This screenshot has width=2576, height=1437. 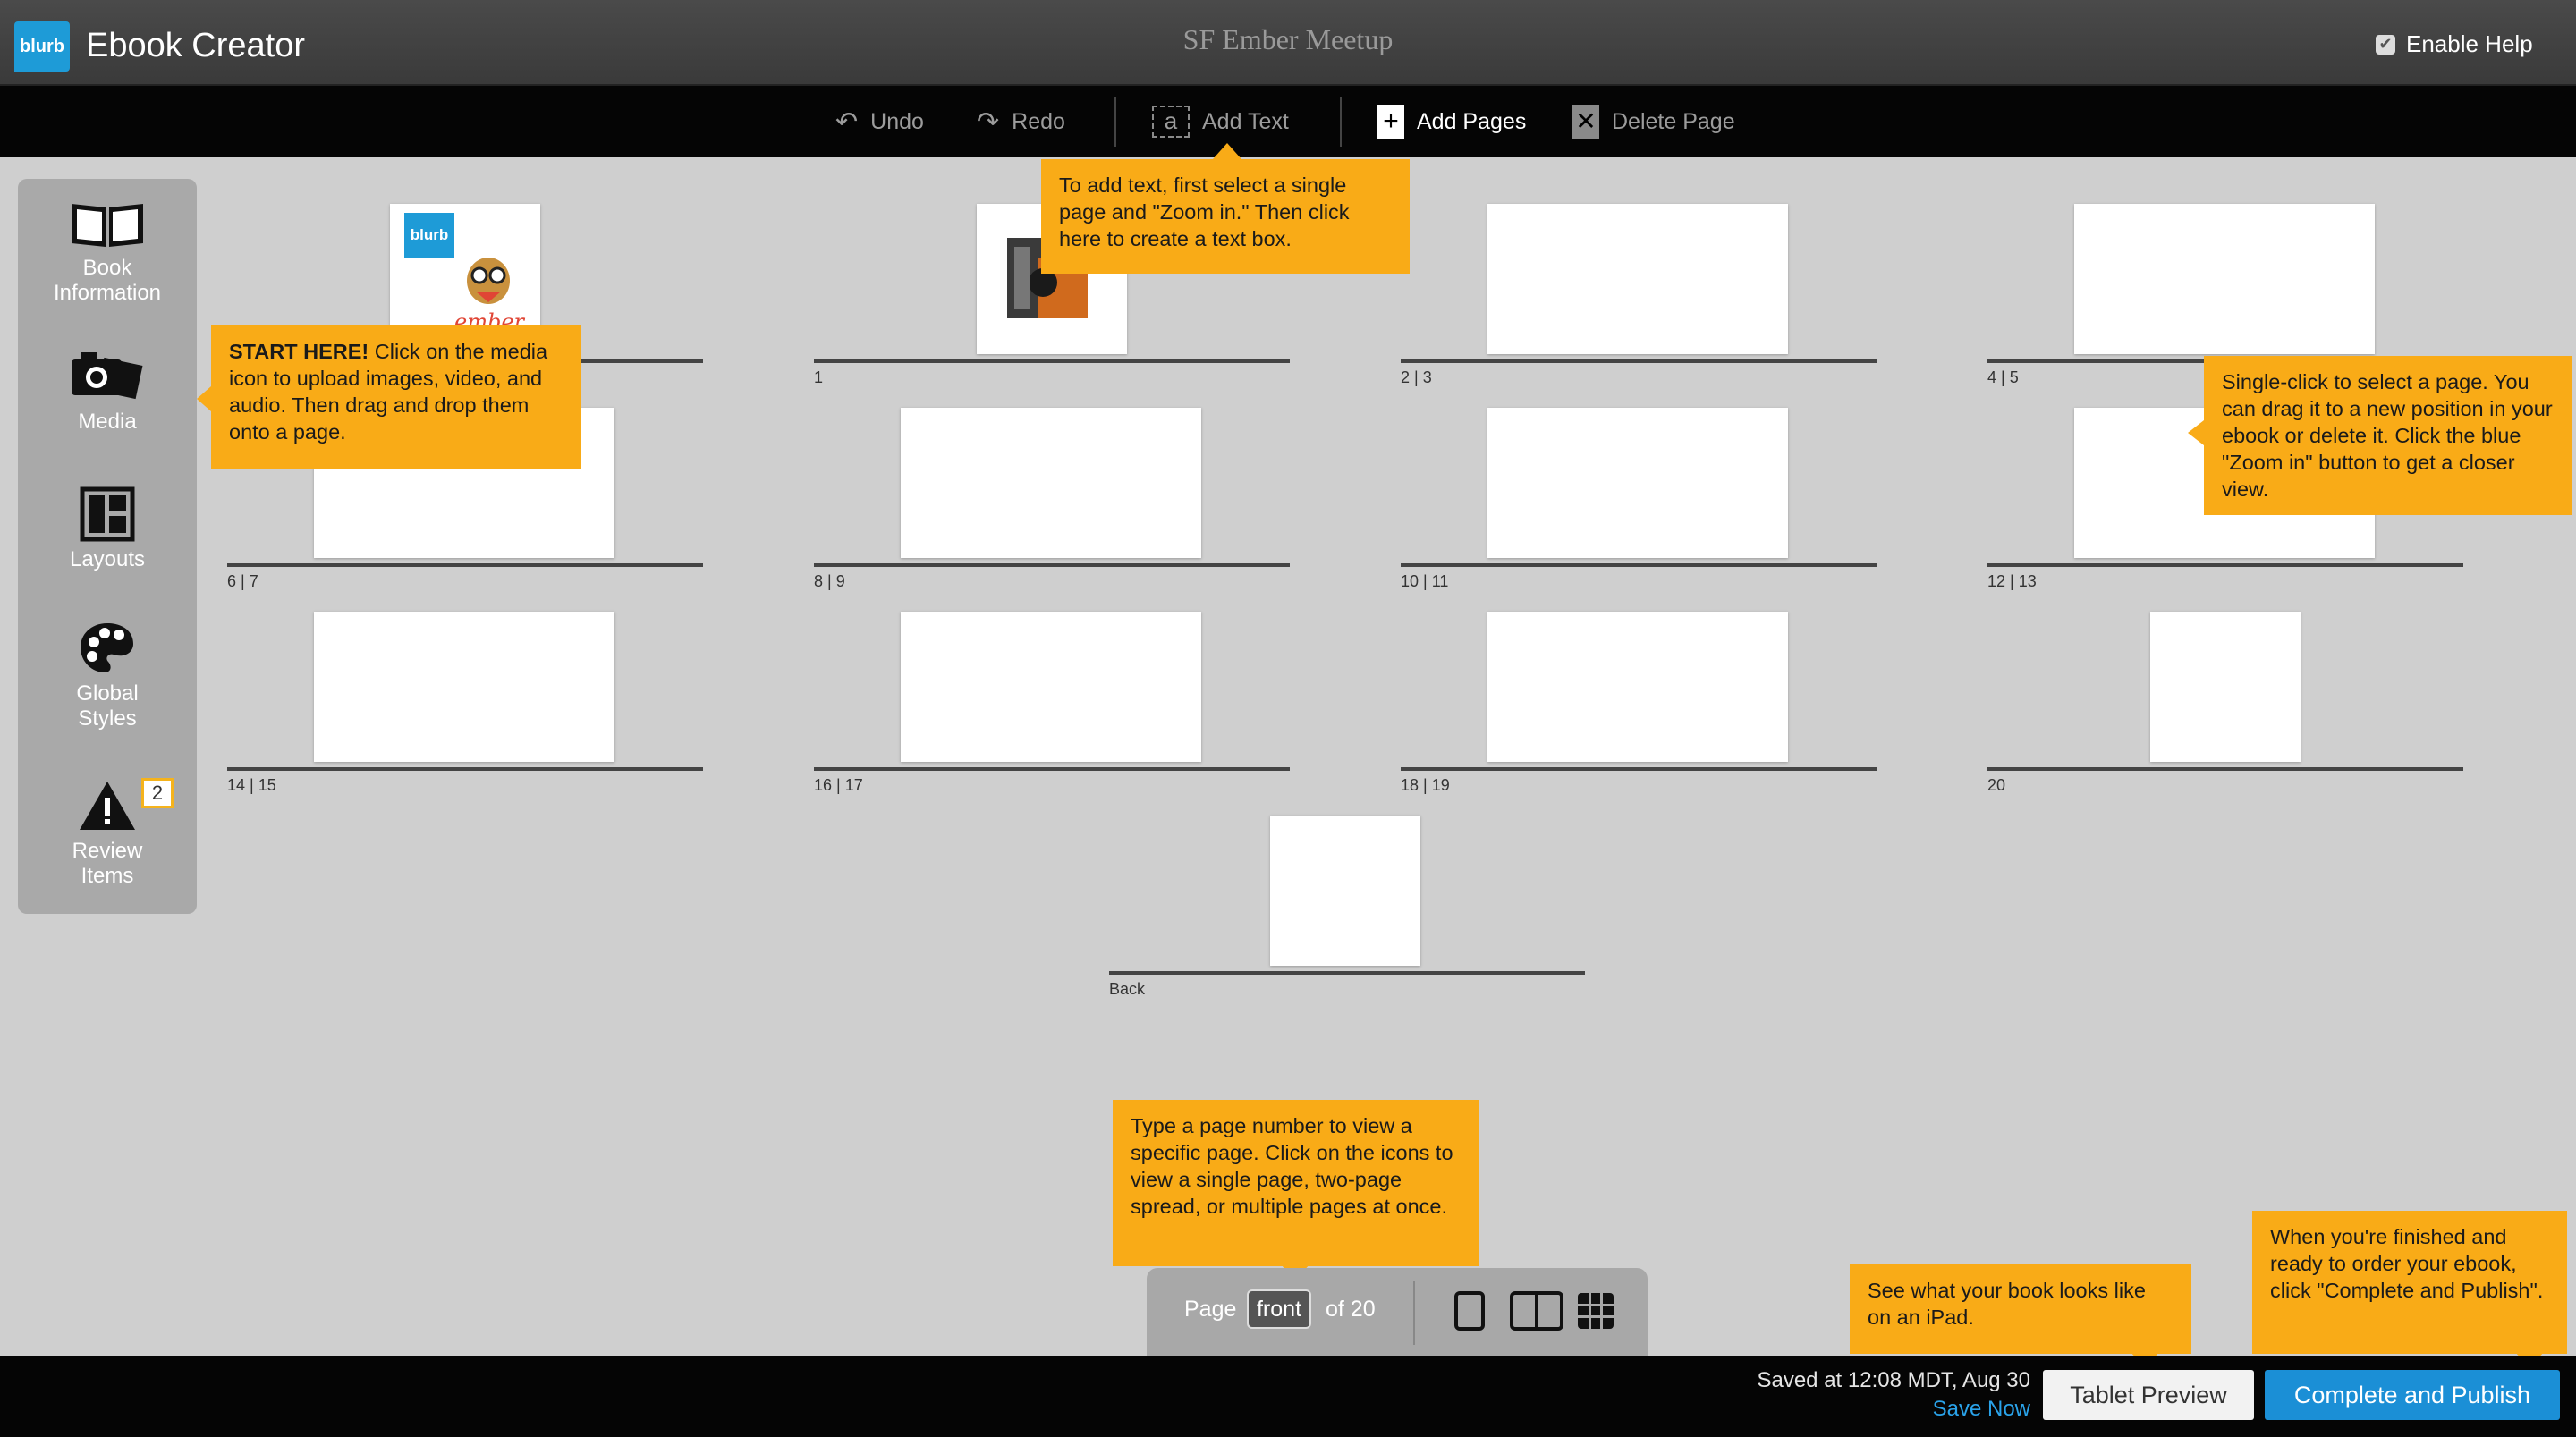 I want to click on page-label: Back, so click(x=1127, y=989).